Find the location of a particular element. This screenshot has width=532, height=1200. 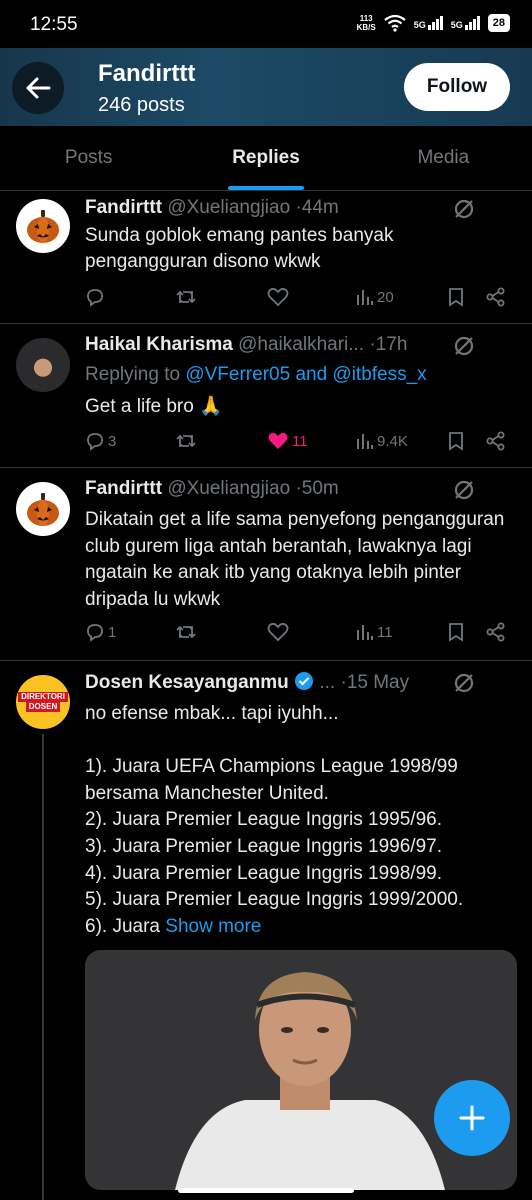

views-button: 9.4K is located at coordinates (382, 441).